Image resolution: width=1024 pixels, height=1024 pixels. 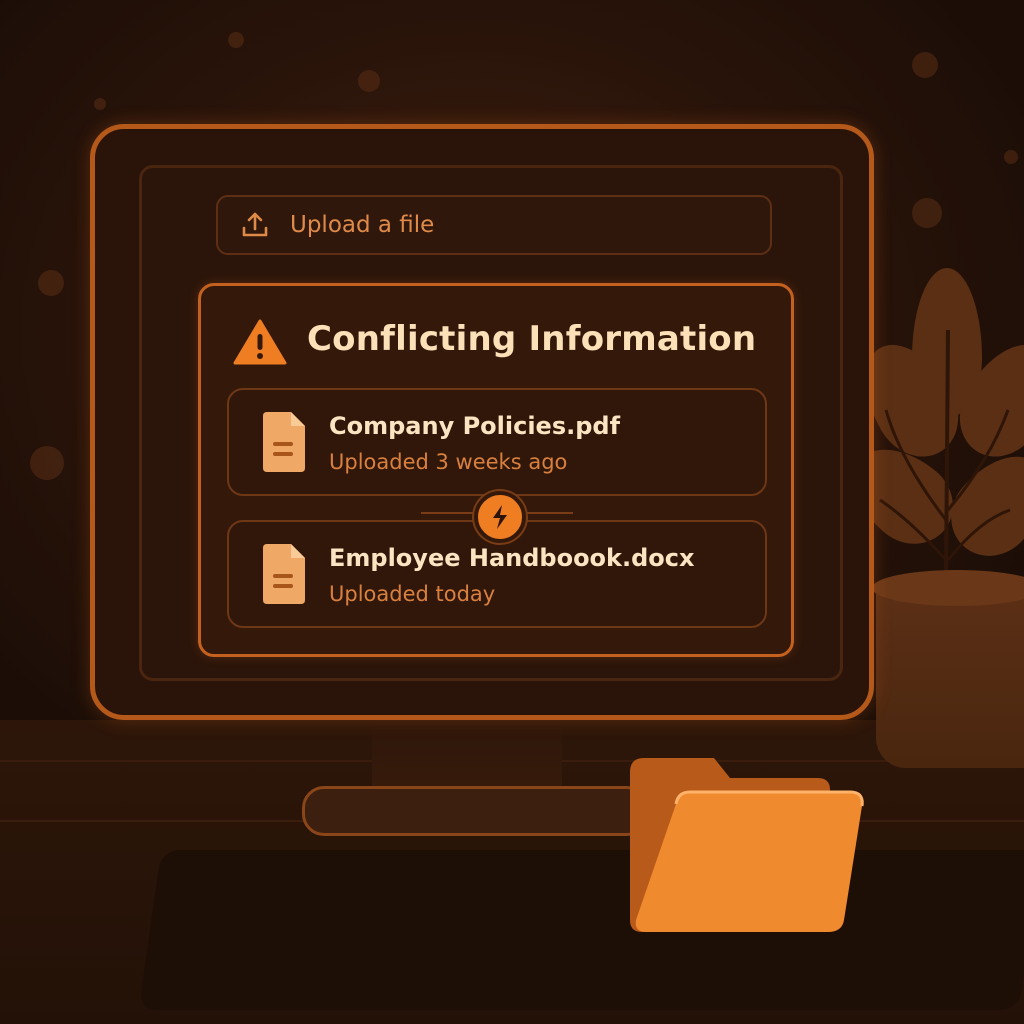 What do you see at coordinates (475, 811) in the screenshot?
I see `monitor-stand-base` at bounding box center [475, 811].